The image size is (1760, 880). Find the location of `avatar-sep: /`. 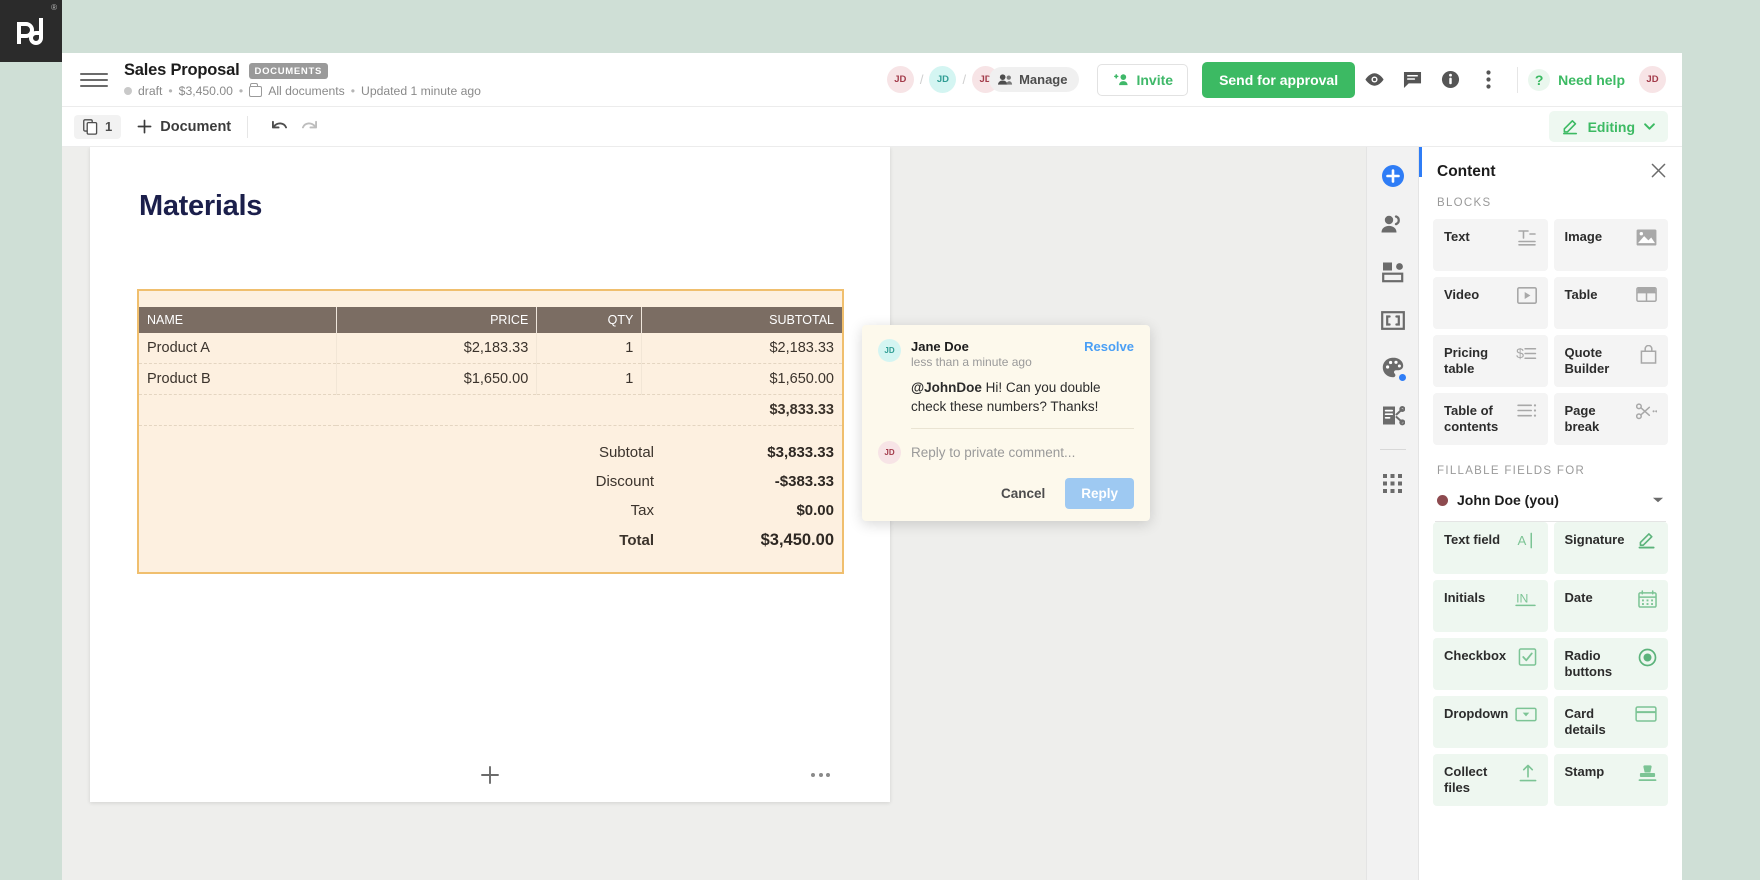

avatar-sep: / is located at coordinates (964, 79).